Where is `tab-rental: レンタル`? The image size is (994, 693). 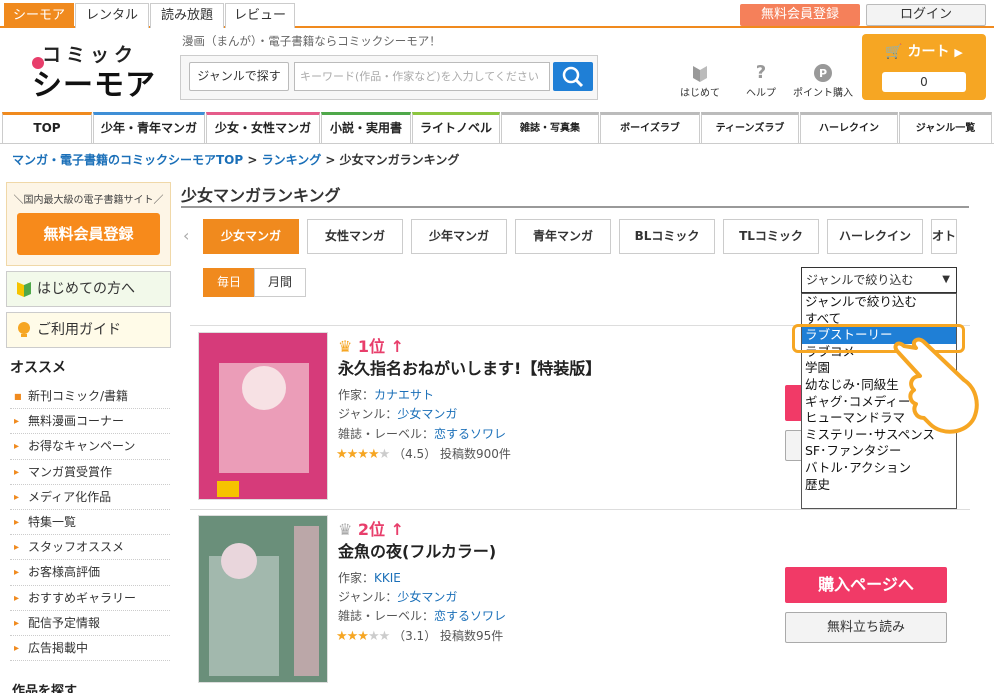
tab-rental: レンタル is located at coordinates (112, 15).